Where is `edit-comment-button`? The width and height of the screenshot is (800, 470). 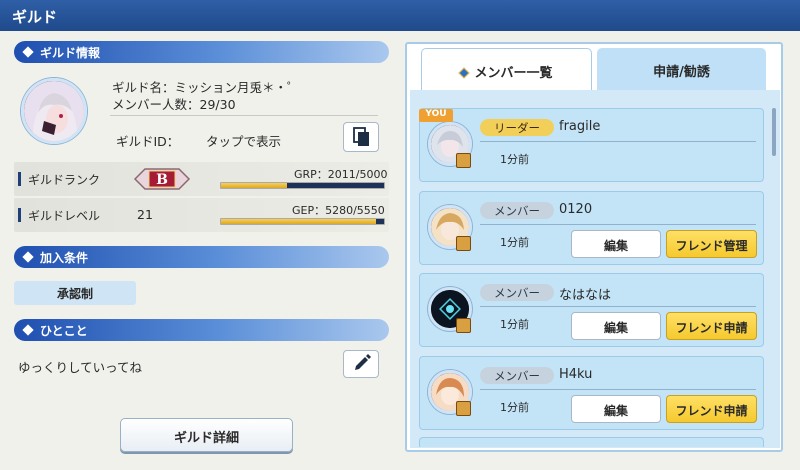 edit-comment-button is located at coordinates (361, 364).